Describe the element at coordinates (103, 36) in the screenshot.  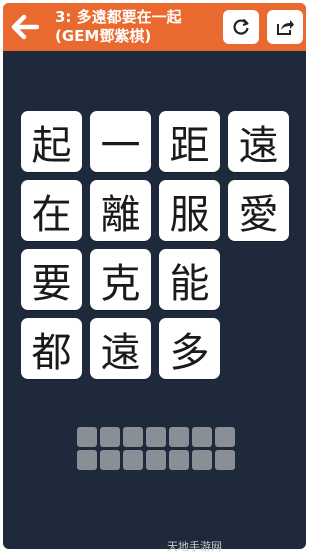
I see `level-title-line2: (GEM鄧紫棋)` at that location.